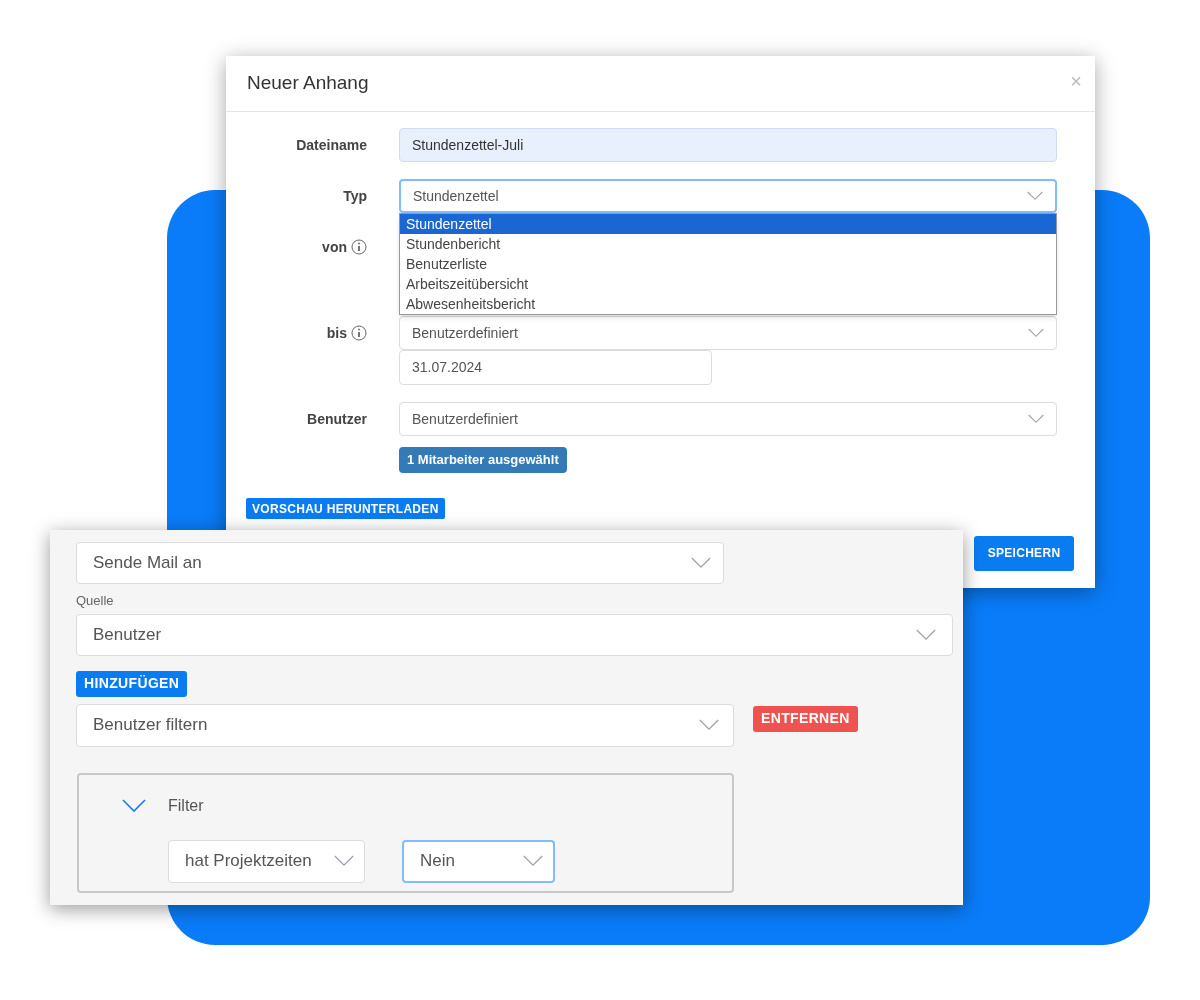  Describe the element at coordinates (728, 196) in the screenshot. I see `select-field: Stundenzettel` at that location.